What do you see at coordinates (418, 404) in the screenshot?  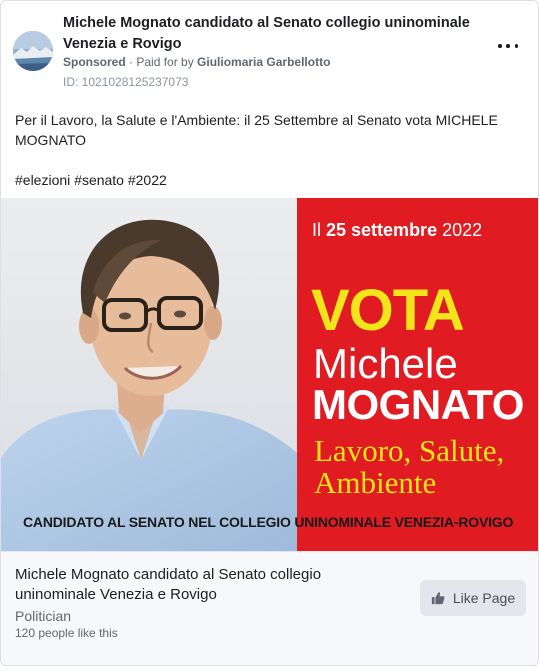 I see `candidate-last-name: MOGNATO` at bounding box center [418, 404].